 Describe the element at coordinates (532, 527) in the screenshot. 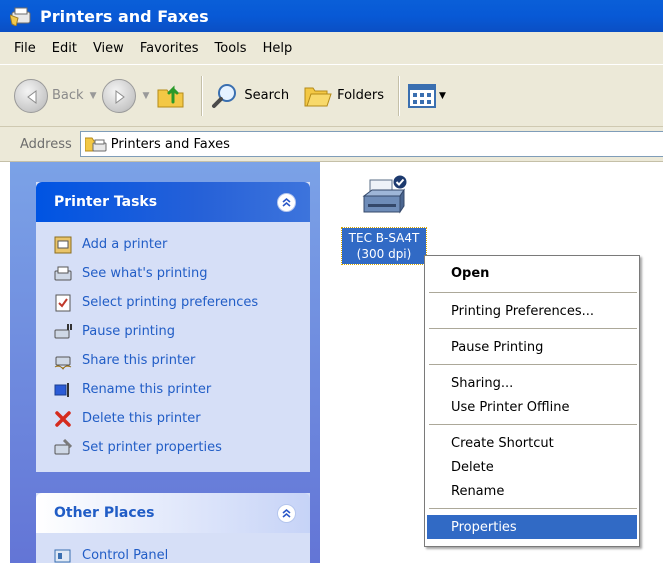

I see `menu-properties: Properties` at that location.